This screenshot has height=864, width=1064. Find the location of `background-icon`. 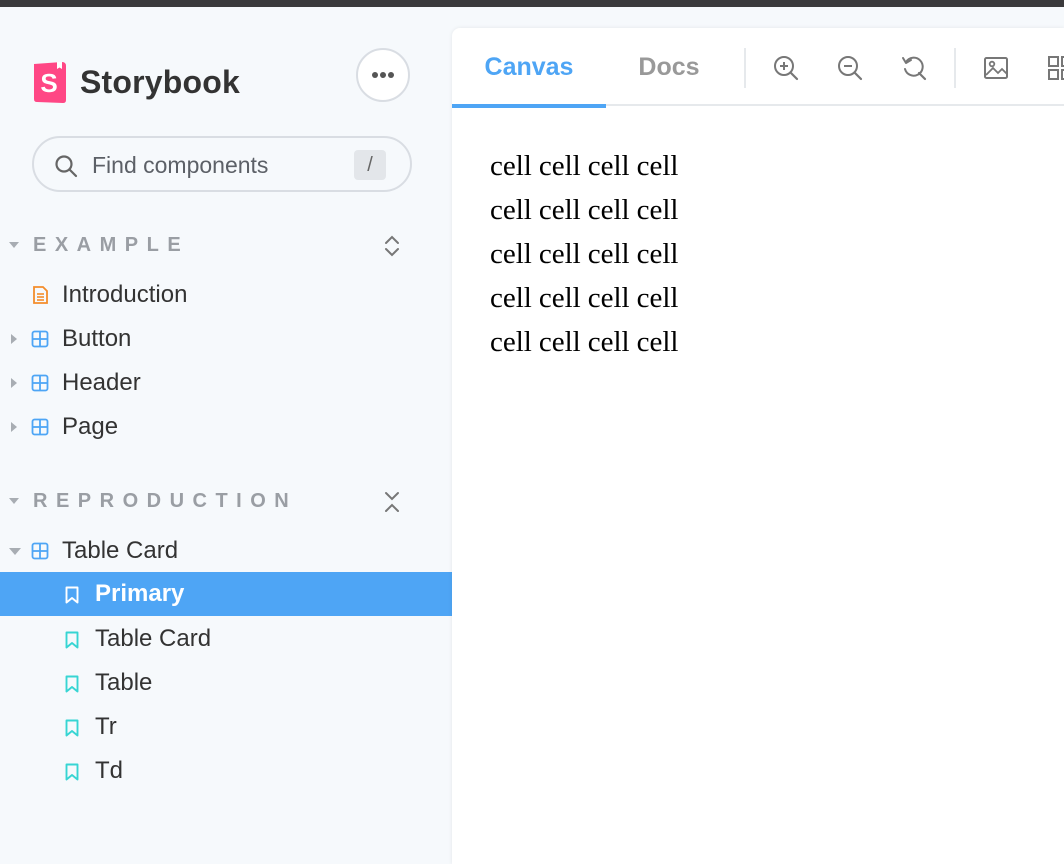

background-icon is located at coordinates (996, 68).